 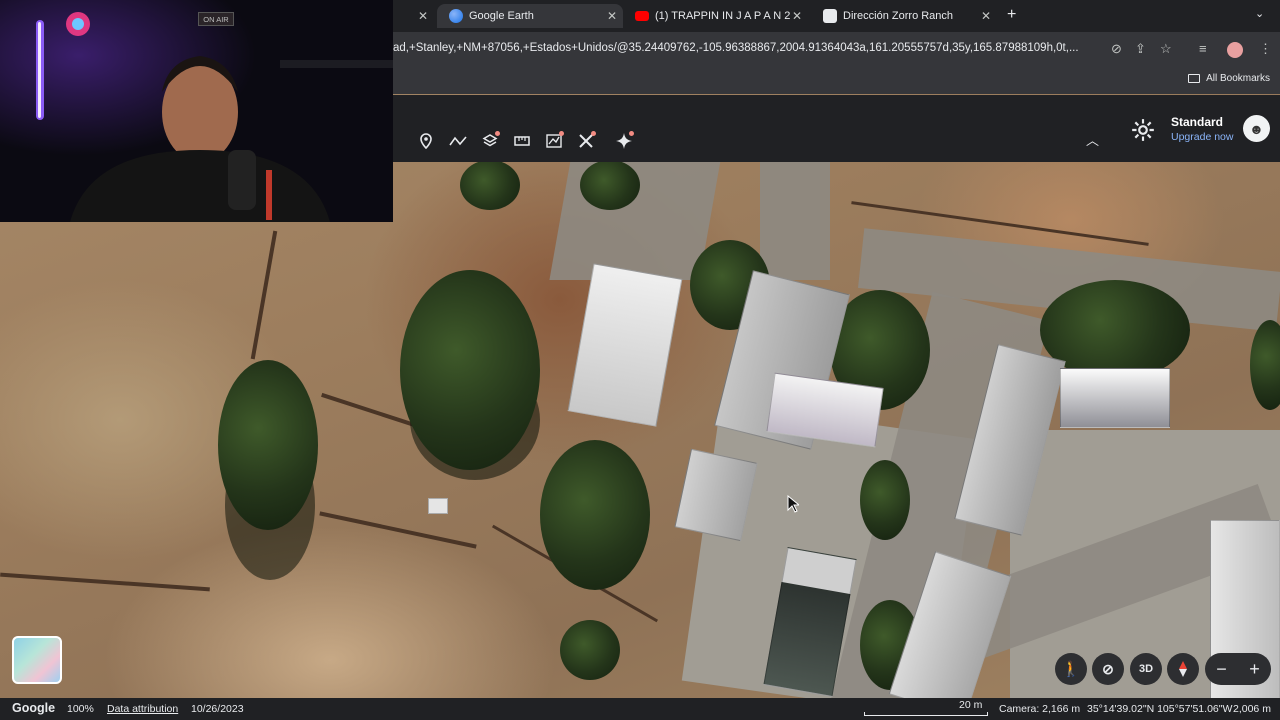 I want to click on webcam-overlay: ON AIR, so click(x=196, y=111).